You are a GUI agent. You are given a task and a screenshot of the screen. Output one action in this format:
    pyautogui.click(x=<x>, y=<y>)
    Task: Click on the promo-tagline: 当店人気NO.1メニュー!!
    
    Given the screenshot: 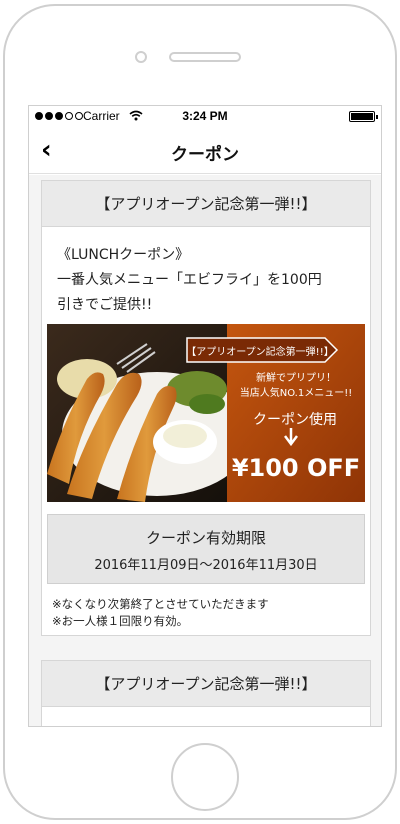 What is the action you would take?
    pyautogui.click(x=296, y=392)
    